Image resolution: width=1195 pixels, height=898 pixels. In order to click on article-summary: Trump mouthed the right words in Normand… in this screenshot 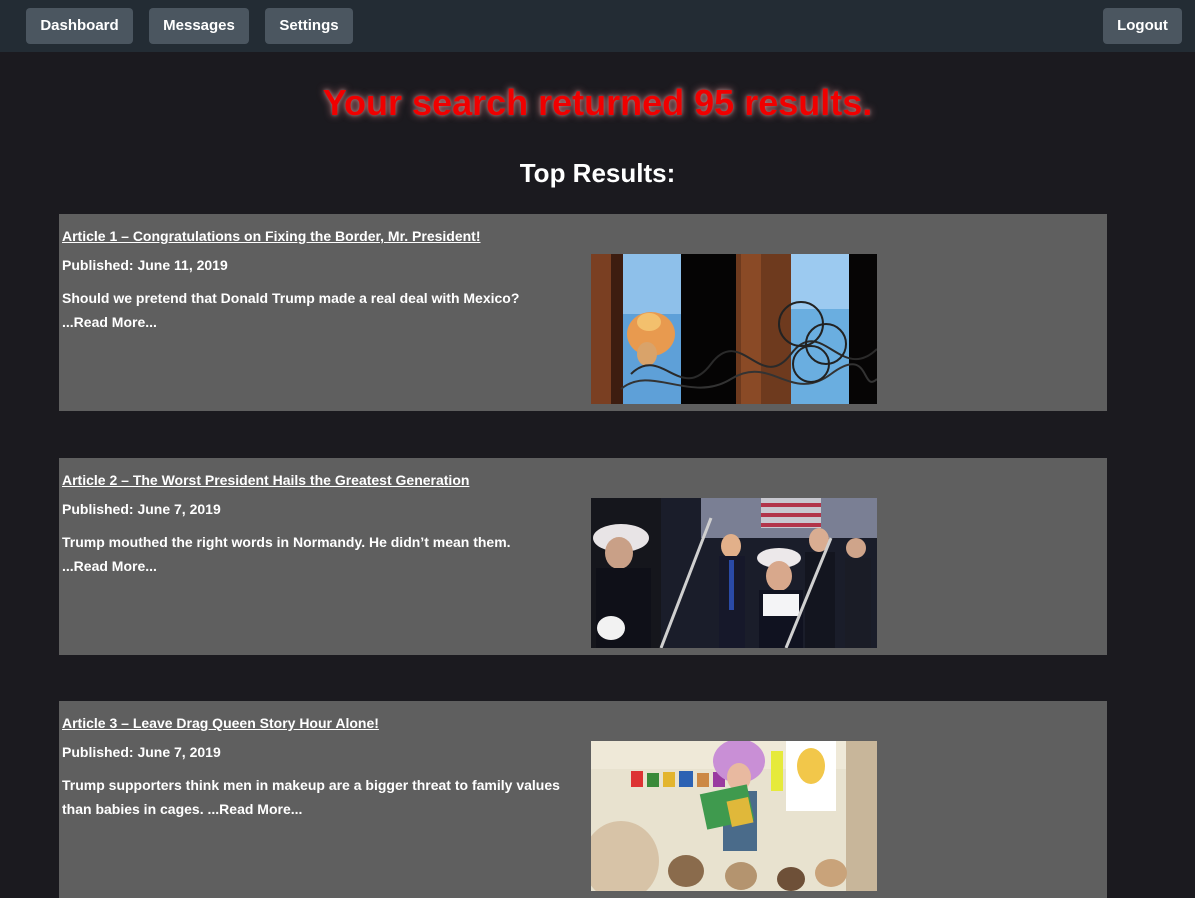, I will do `click(317, 554)`.